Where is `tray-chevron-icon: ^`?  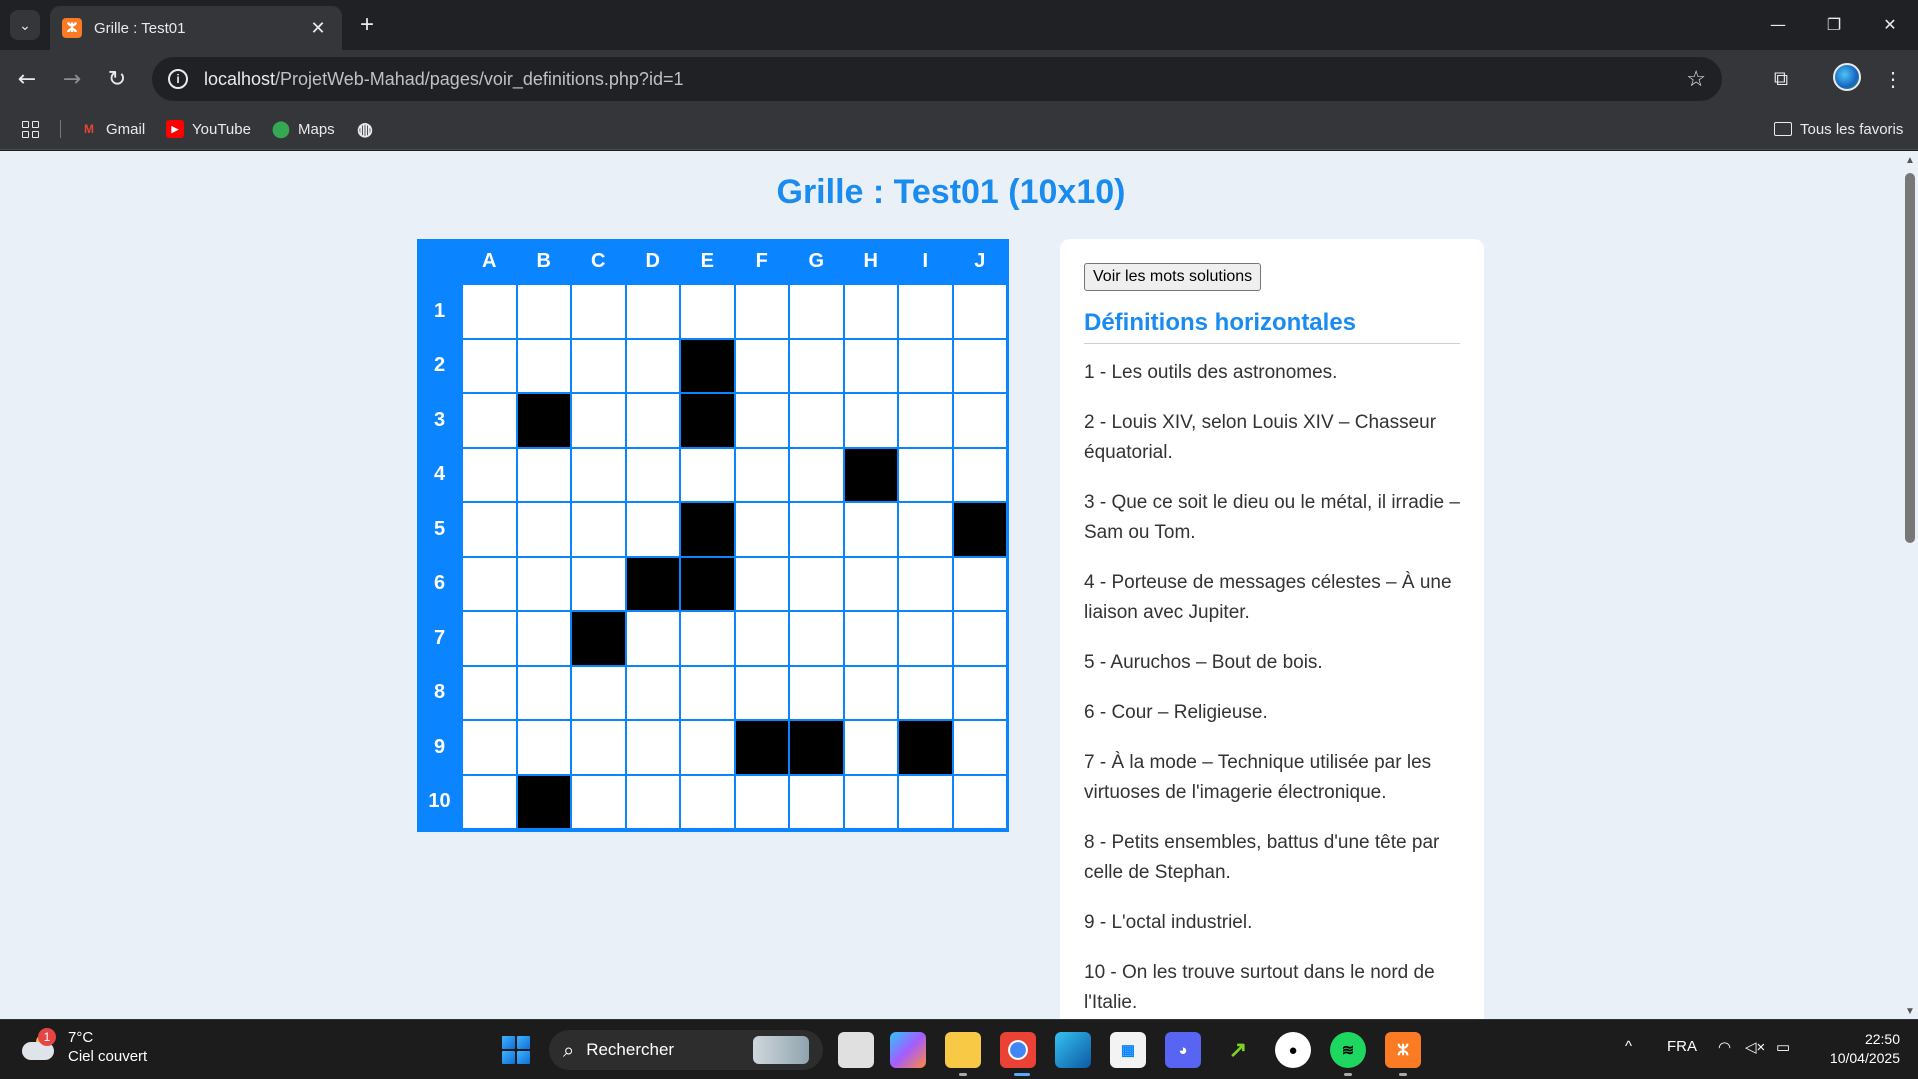 tray-chevron-icon: ^ is located at coordinates (1628, 1046).